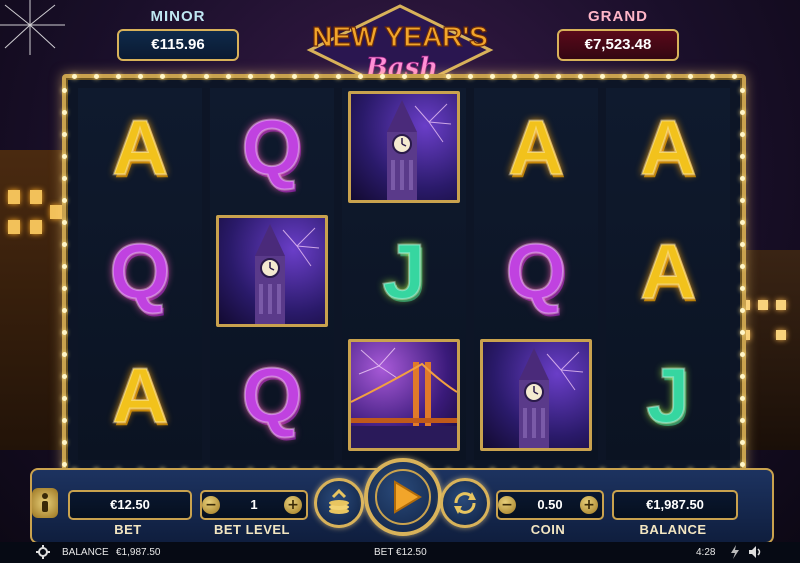 The image size is (800, 563). I want to click on sound-icon, so click(755, 552).